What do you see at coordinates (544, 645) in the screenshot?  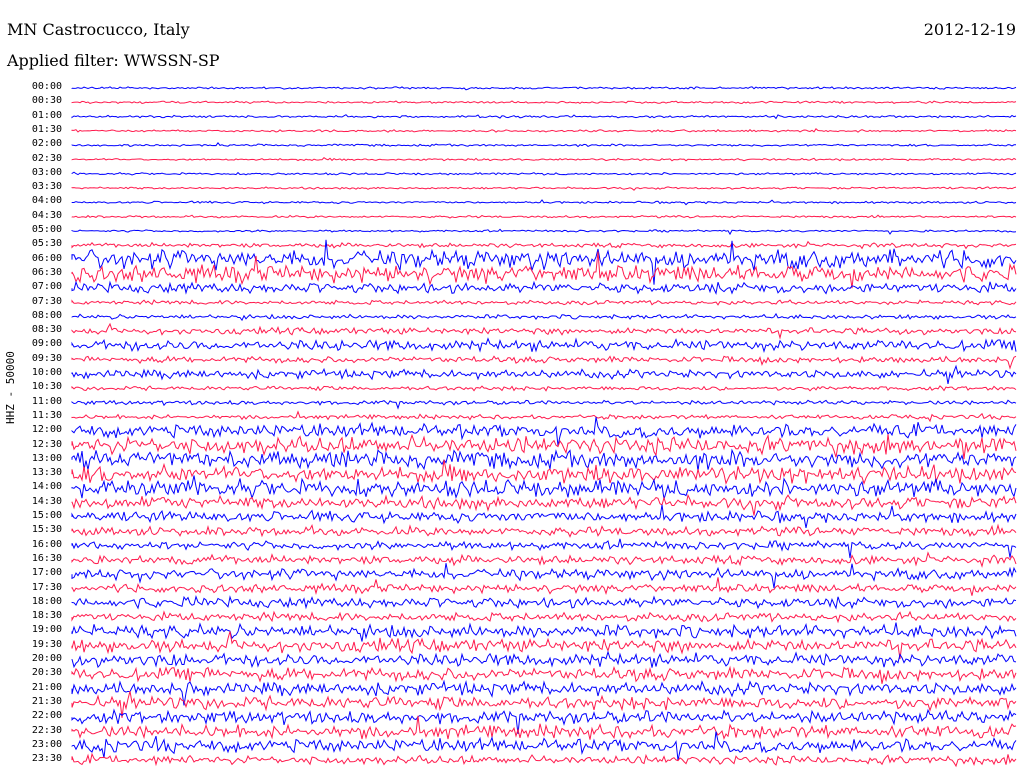 I see `trace-1930` at bounding box center [544, 645].